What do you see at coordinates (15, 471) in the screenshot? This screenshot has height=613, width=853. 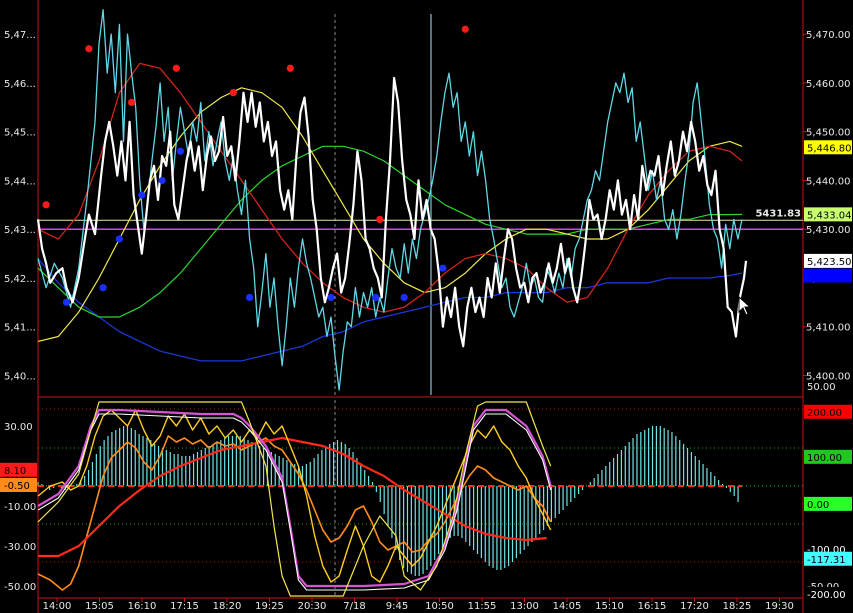 I see `osc-left-badge-label: 8.10` at bounding box center [15, 471].